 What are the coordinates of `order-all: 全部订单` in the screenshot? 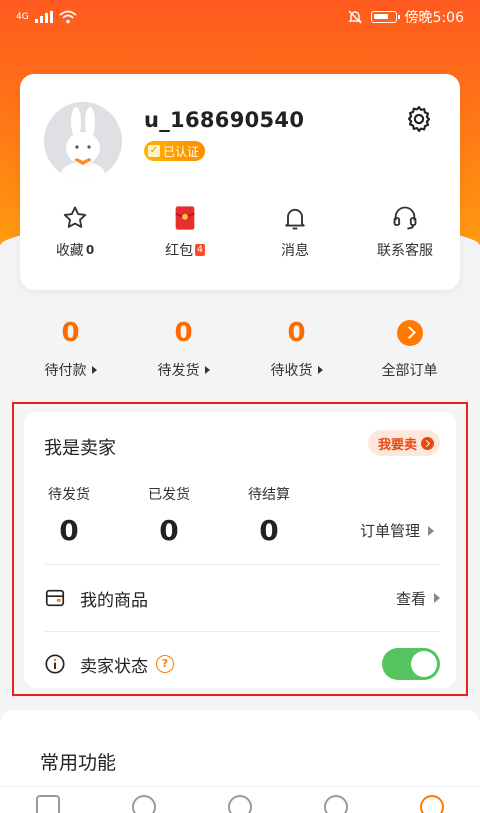 It's located at (409, 349).